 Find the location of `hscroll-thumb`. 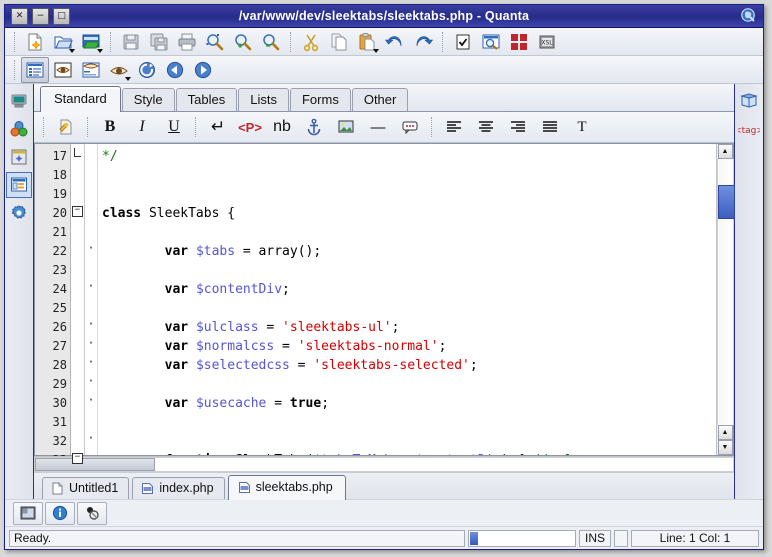

hscroll-thumb is located at coordinates (95, 464).